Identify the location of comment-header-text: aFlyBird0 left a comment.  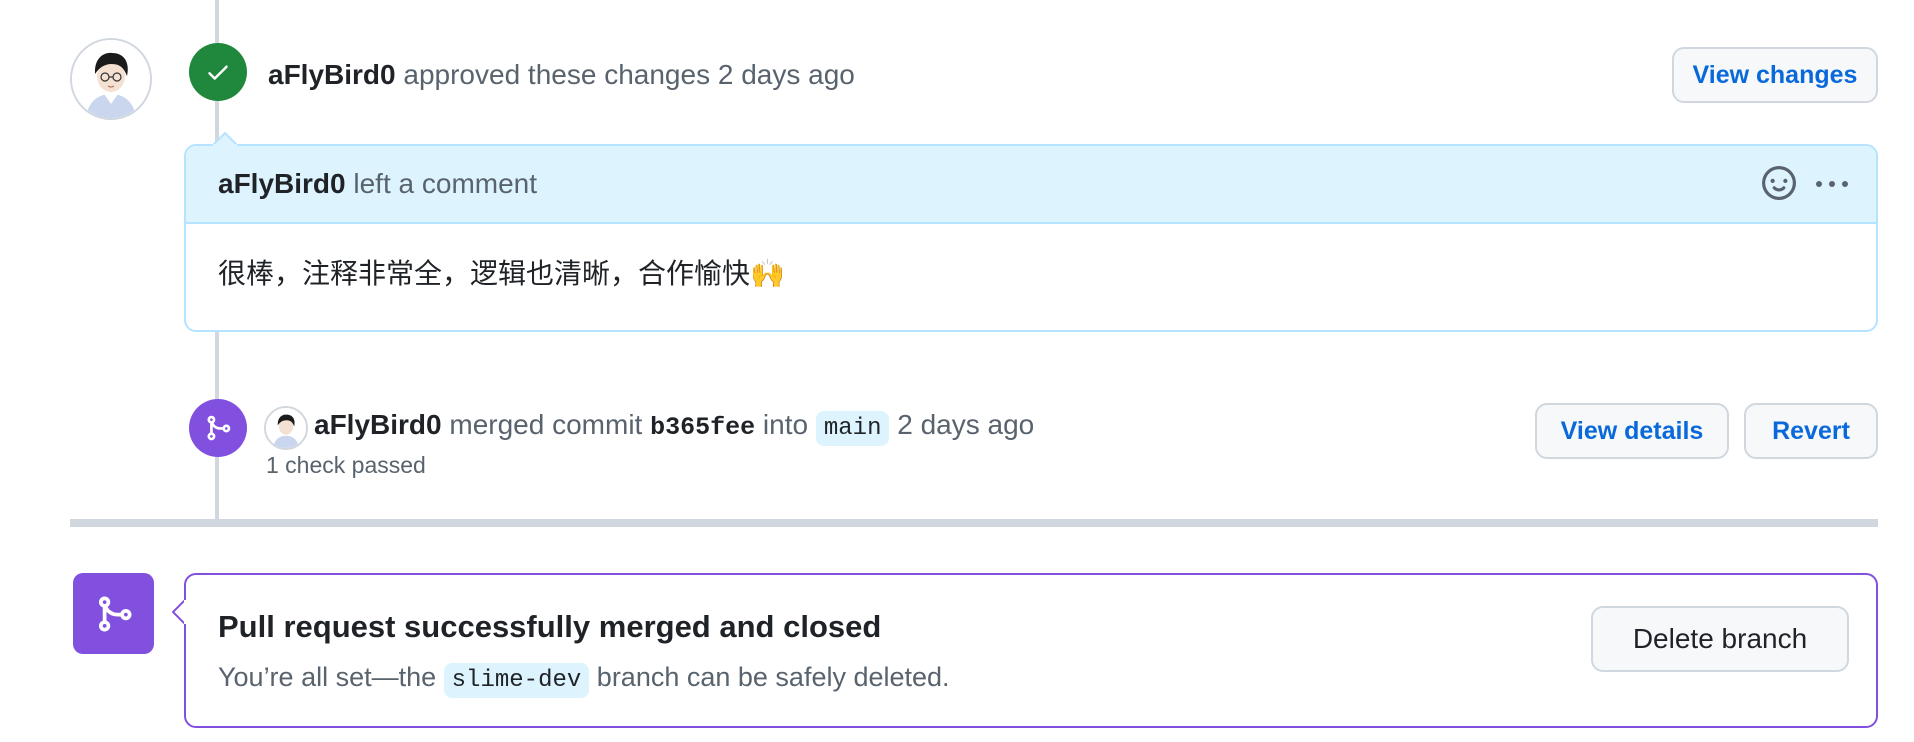
(377, 184).